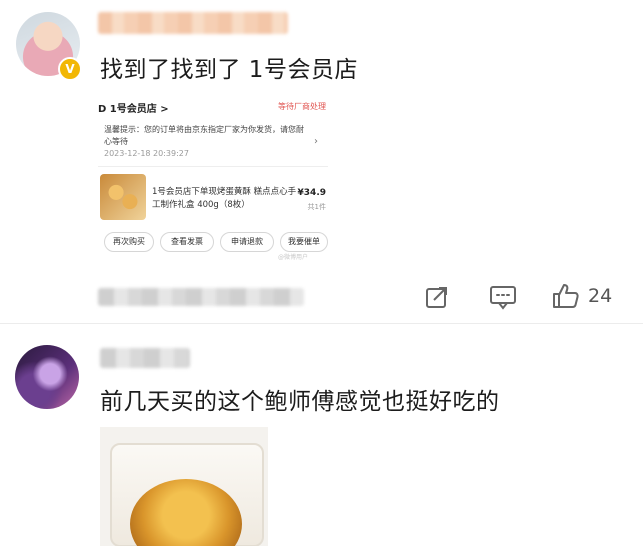 The height and width of the screenshot is (546, 643). I want to click on product-price: ¥34.9, so click(311, 193).